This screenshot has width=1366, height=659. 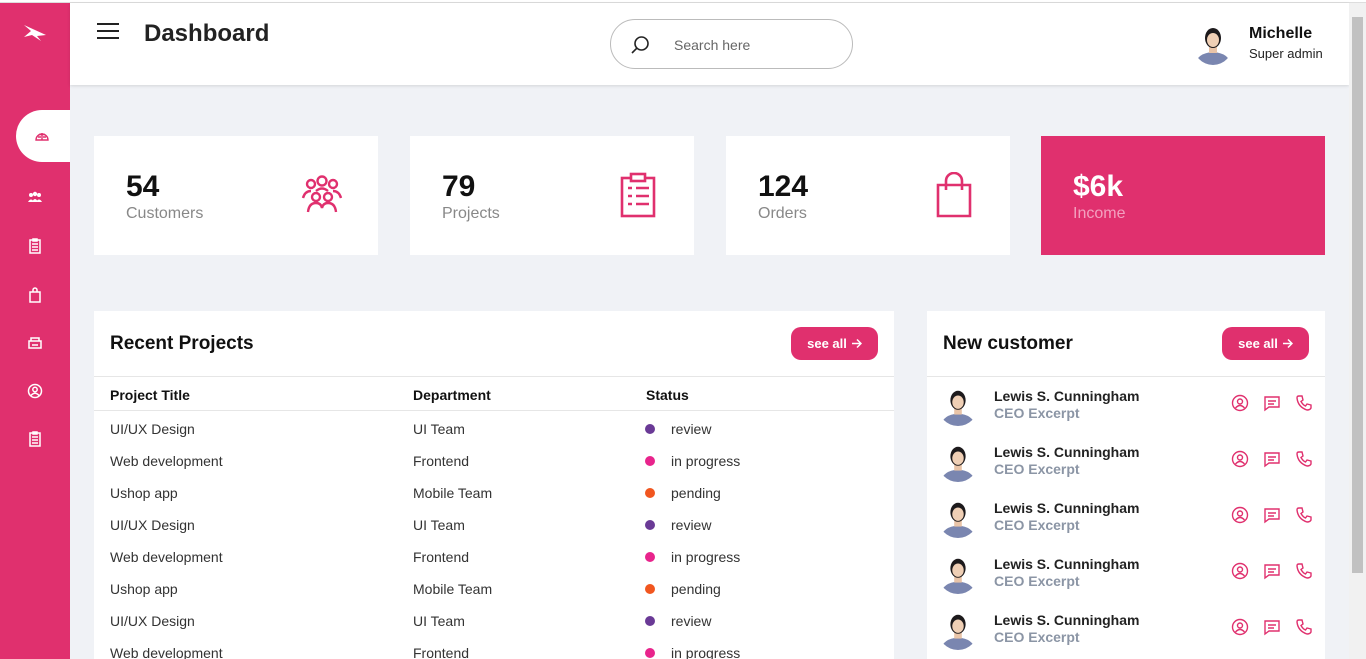 I want to click on table-header: Project Title Department Status, so click(x=494, y=393).